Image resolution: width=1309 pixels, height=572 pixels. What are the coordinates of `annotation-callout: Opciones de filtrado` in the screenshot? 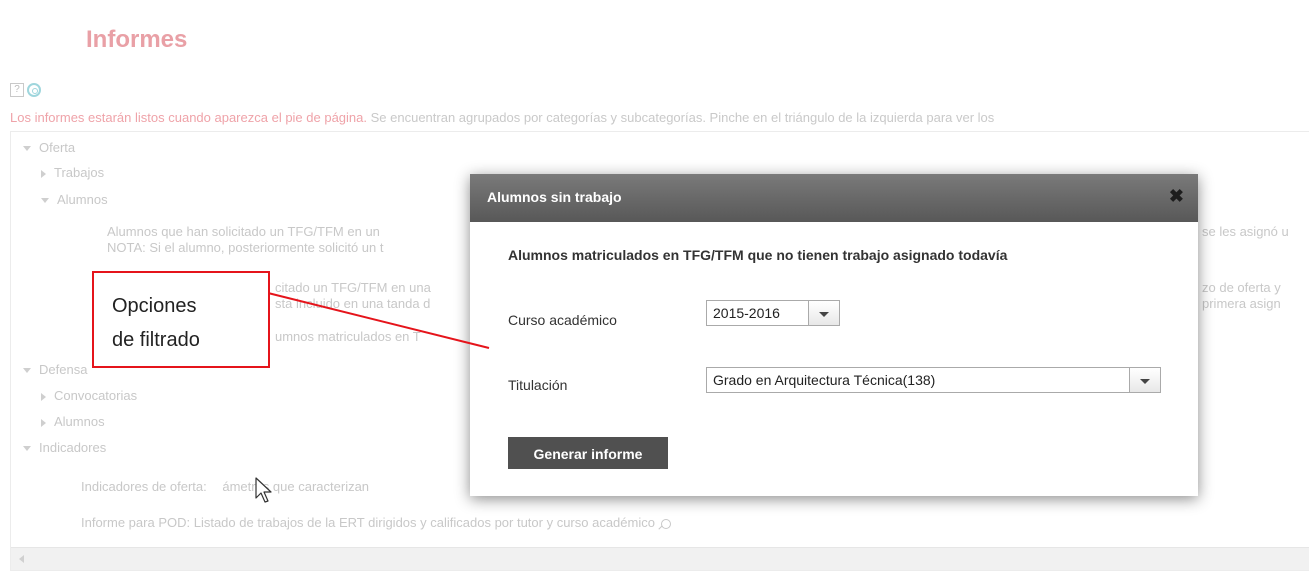 It's located at (181, 319).